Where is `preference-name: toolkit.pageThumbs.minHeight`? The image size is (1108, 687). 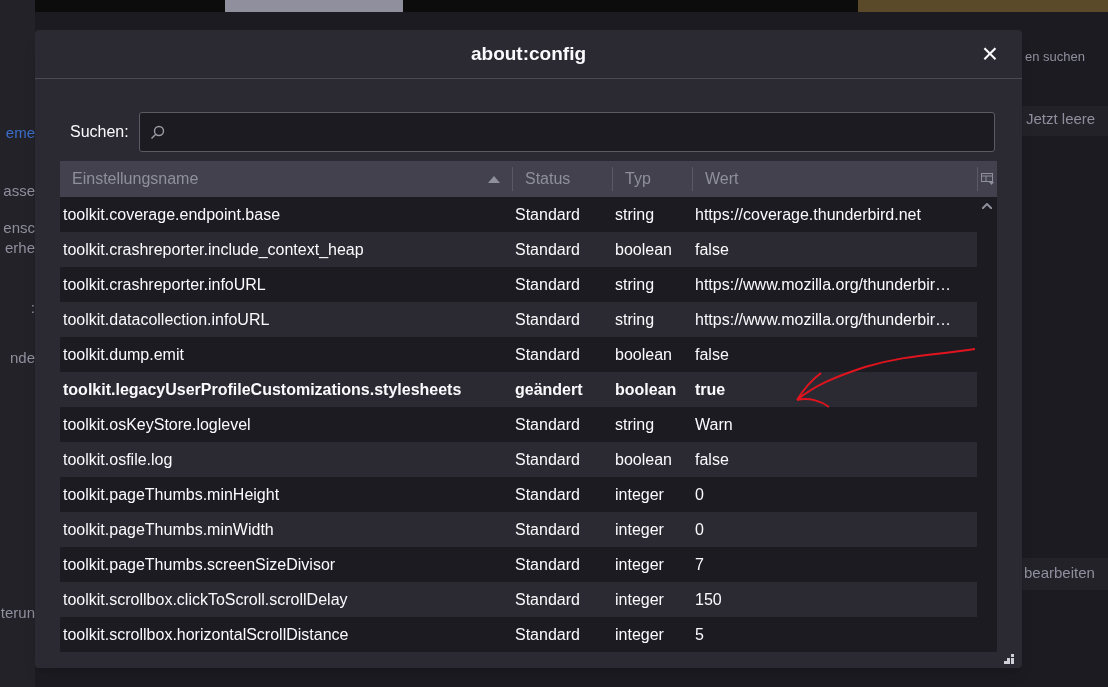 preference-name: toolkit.pageThumbs.minHeight is located at coordinates (171, 494).